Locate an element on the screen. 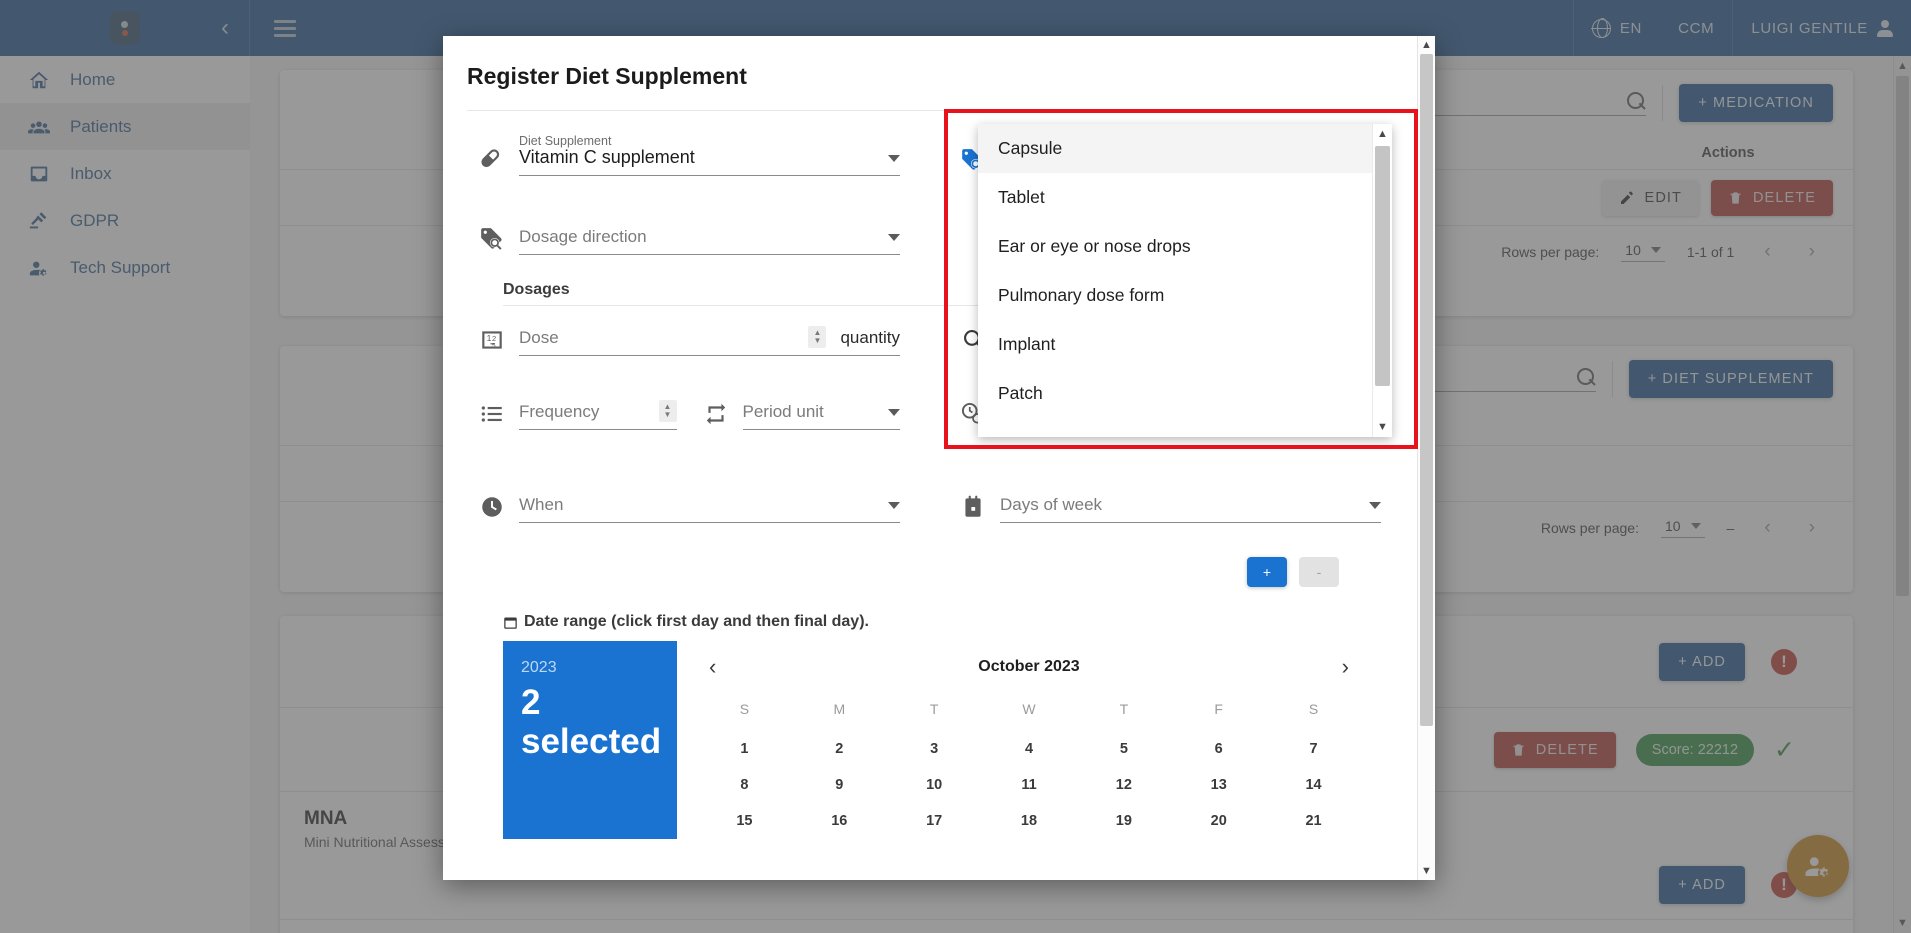 The height and width of the screenshot is (933, 1911). repeat-icon is located at coordinates (716, 414).